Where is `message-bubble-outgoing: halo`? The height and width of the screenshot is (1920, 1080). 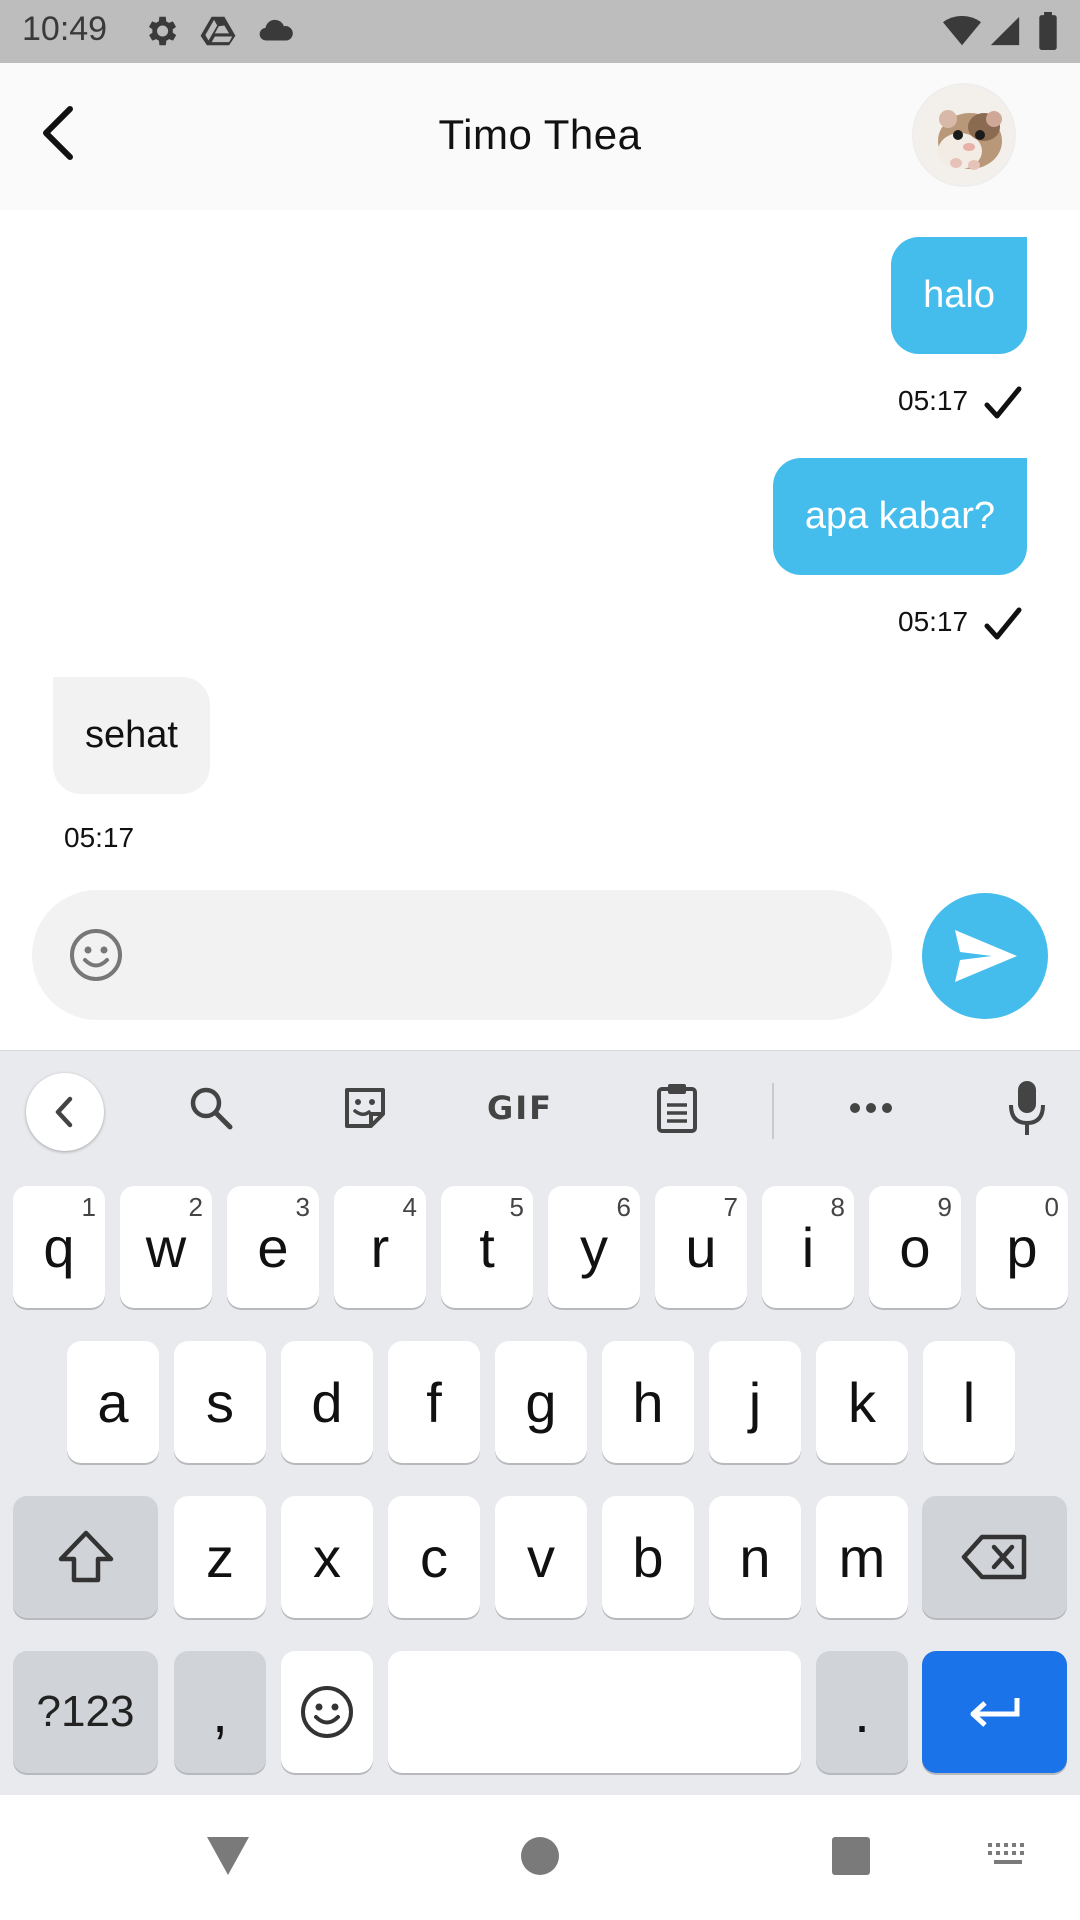
message-bubble-outgoing: halo is located at coordinates (959, 295).